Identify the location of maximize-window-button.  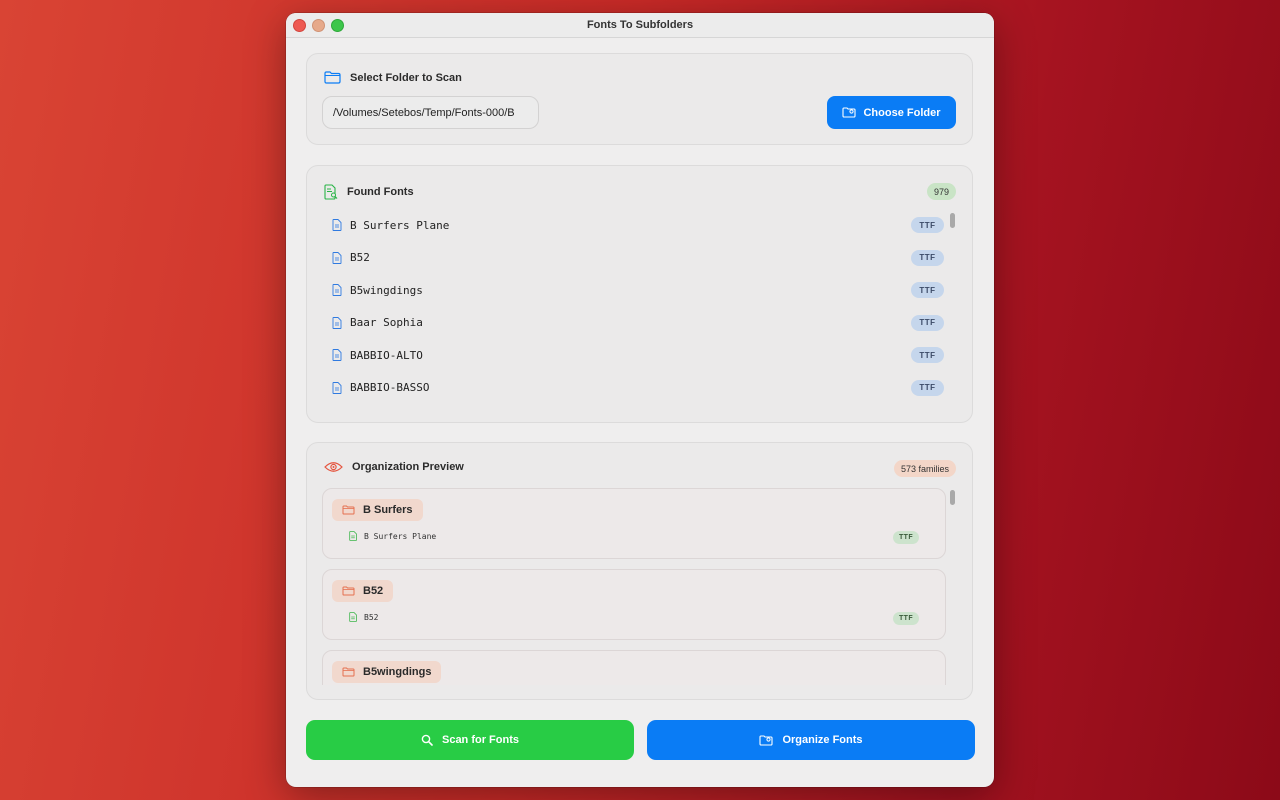
(337, 25).